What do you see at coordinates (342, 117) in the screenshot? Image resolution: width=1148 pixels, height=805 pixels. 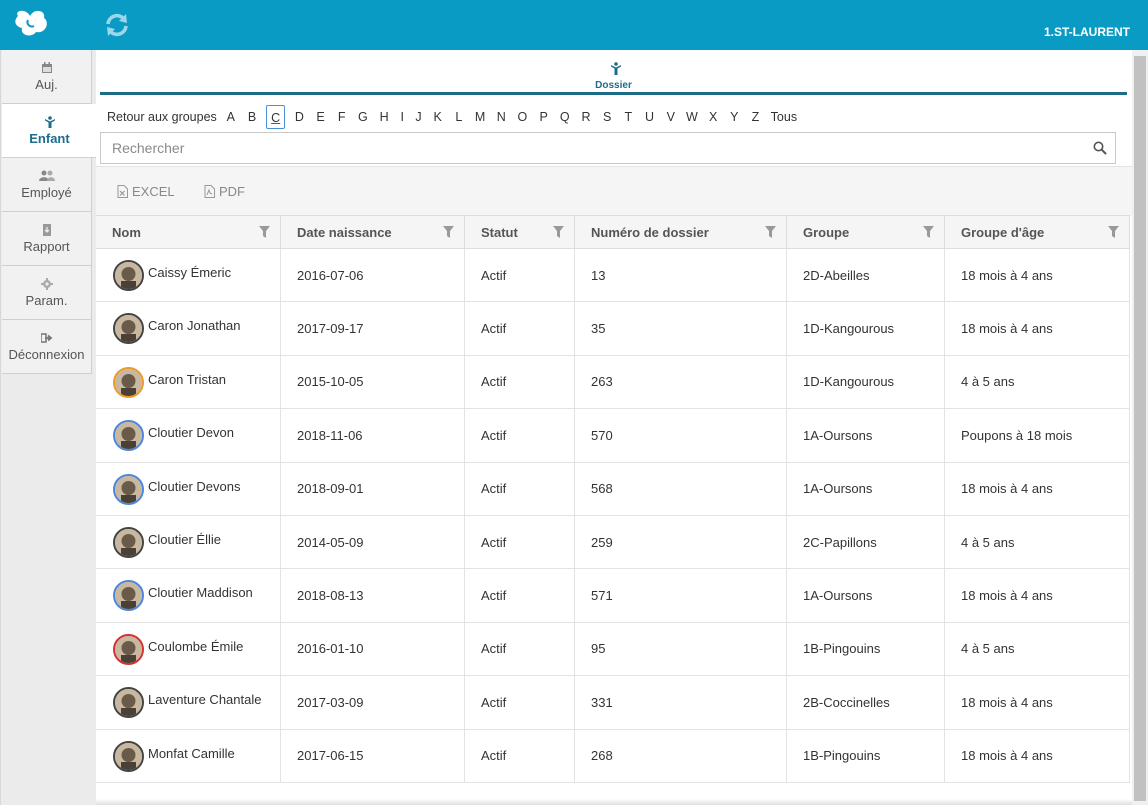 I see `letter-f: F` at bounding box center [342, 117].